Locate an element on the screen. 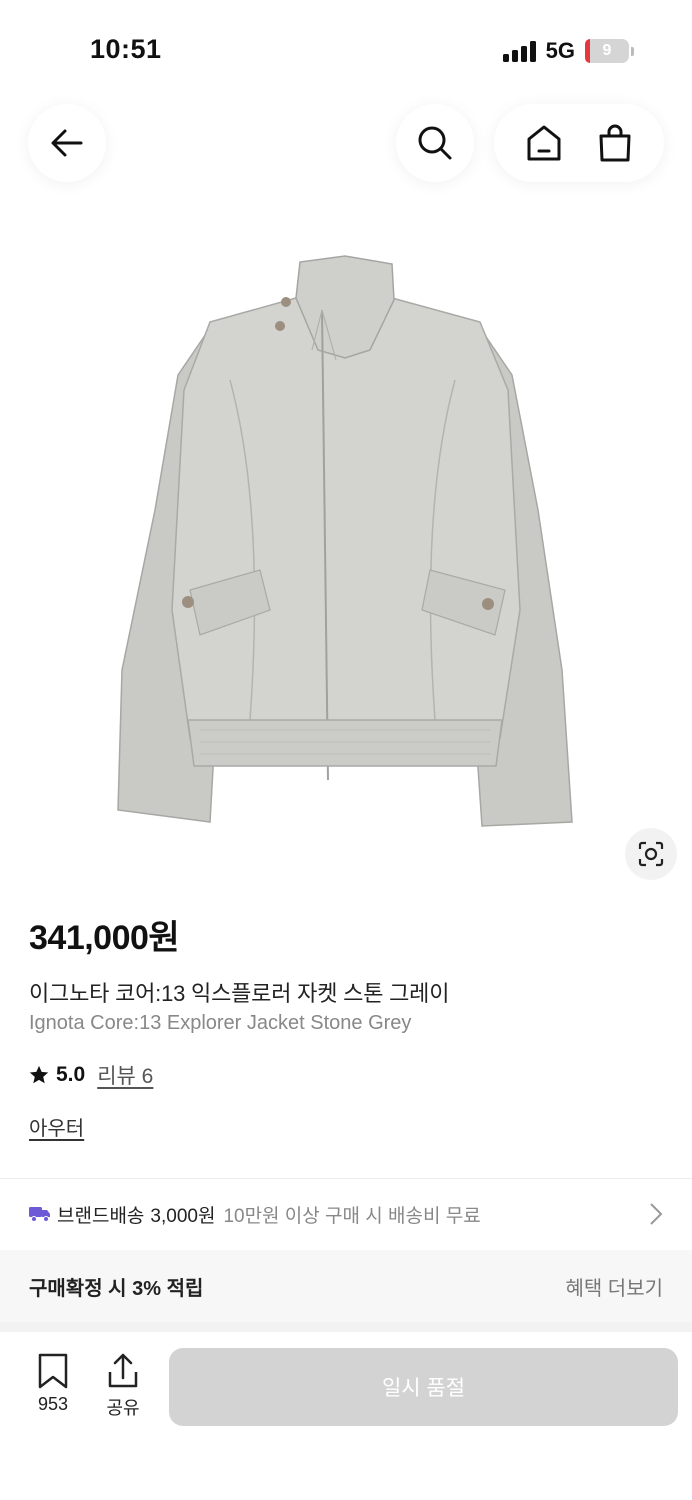 This screenshot has height=1500, width=692. benefit-more-link: 혜택 더보기 is located at coordinates (614, 1286).